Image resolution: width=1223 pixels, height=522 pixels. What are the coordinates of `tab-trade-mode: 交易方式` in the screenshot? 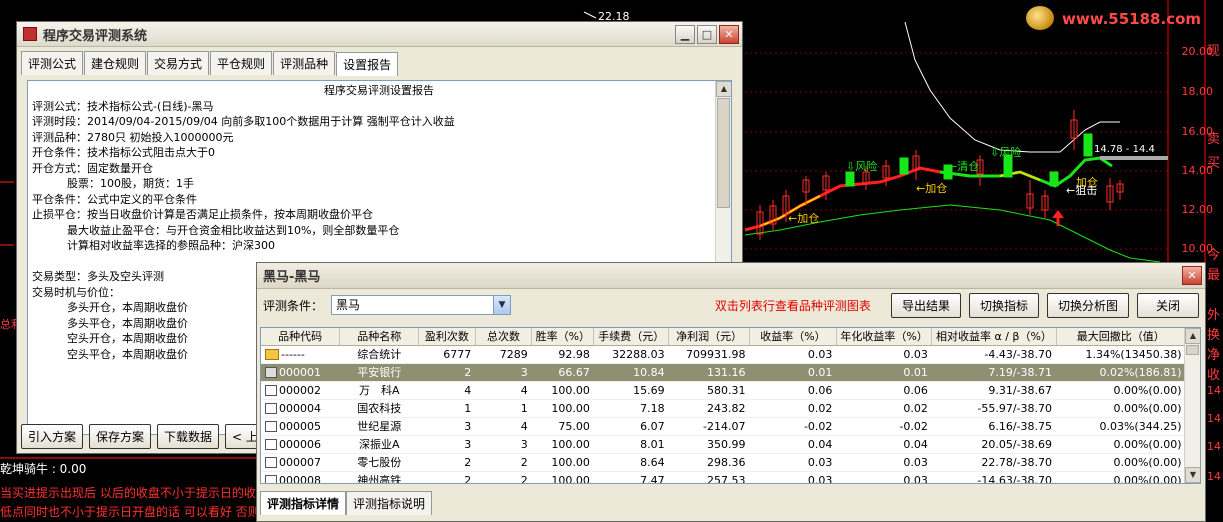 It's located at (178, 63).